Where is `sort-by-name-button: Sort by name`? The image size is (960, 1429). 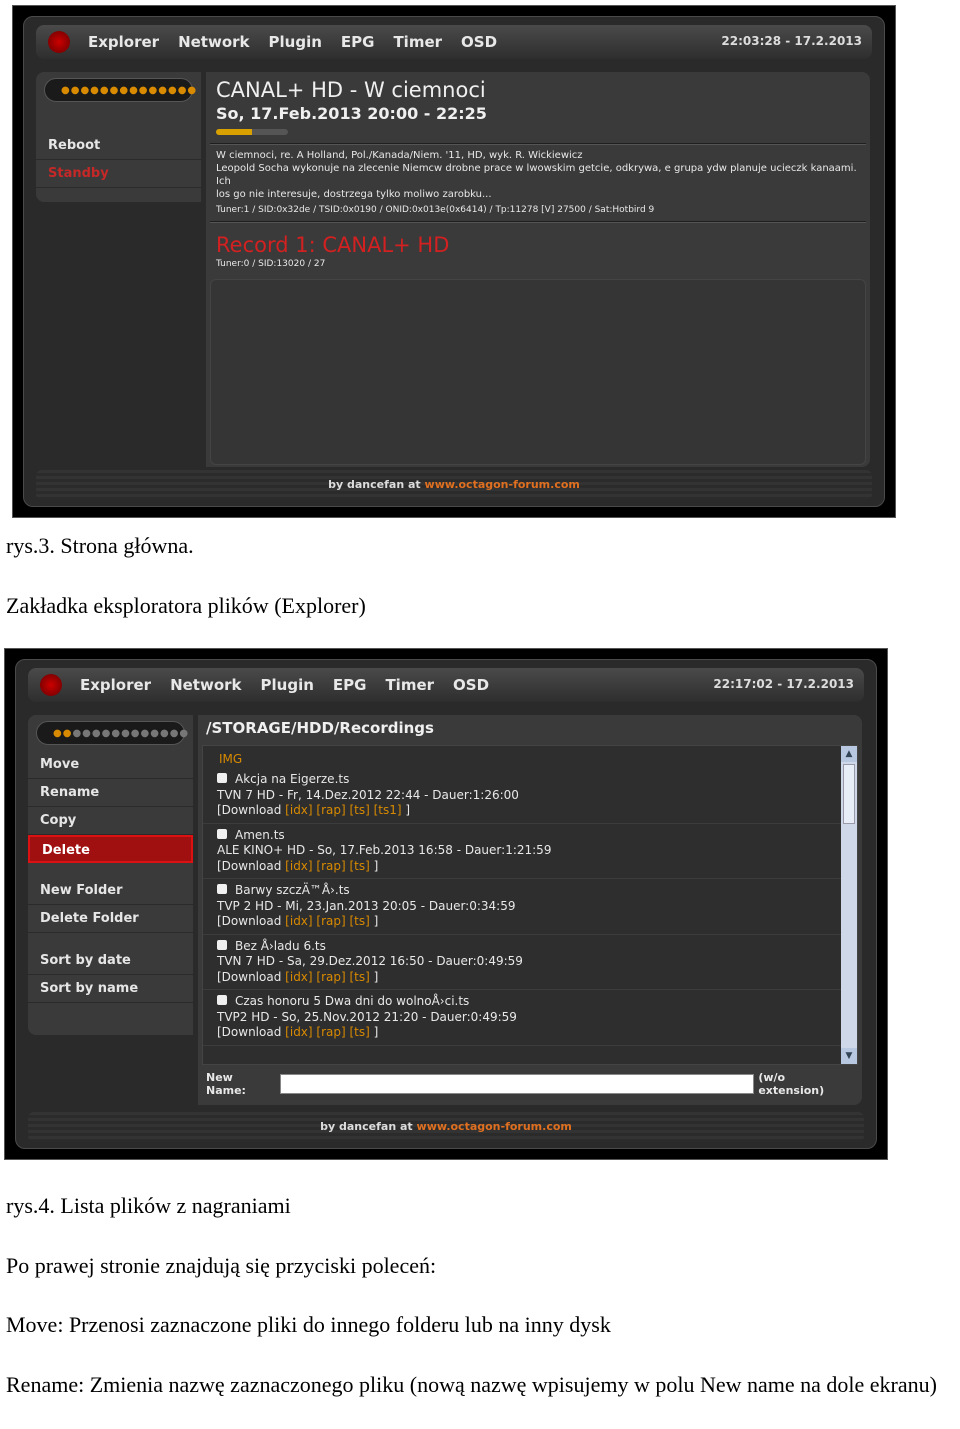
sort-by-name-button: Sort by name is located at coordinates (110, 989).